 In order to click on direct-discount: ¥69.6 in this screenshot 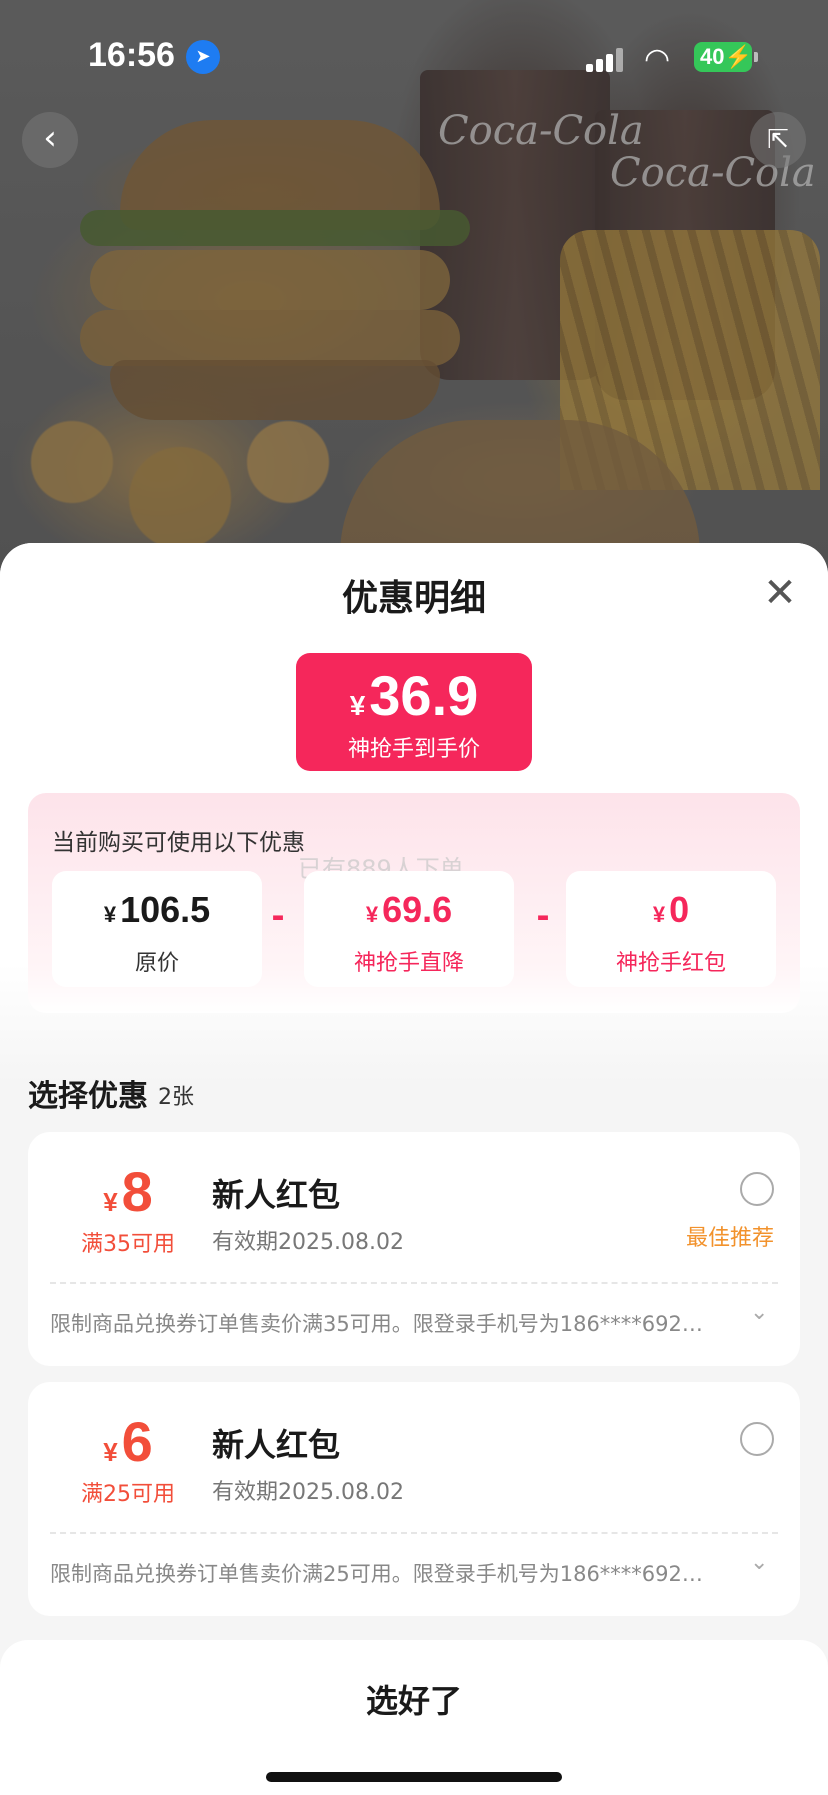, I will do `click(409, 910)`.